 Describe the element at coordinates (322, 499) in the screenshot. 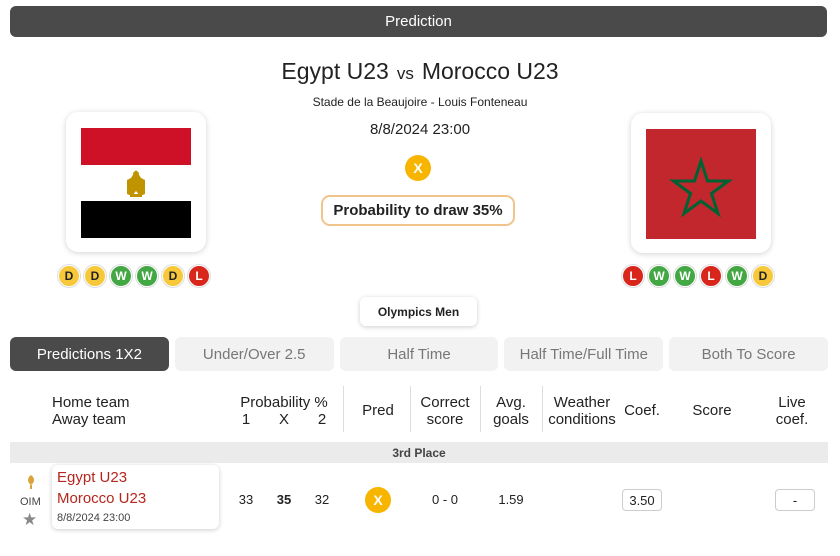

I see `row-prob-2: 32` at that location.